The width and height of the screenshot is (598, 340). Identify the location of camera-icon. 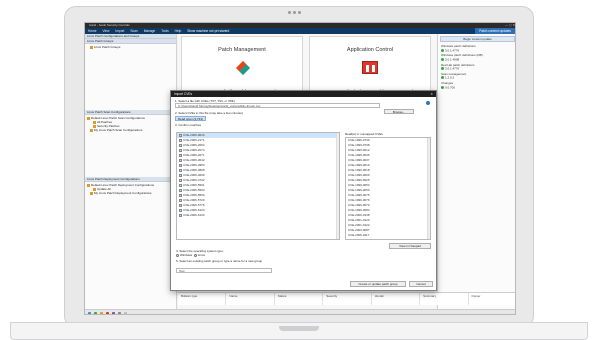
(294, 12).